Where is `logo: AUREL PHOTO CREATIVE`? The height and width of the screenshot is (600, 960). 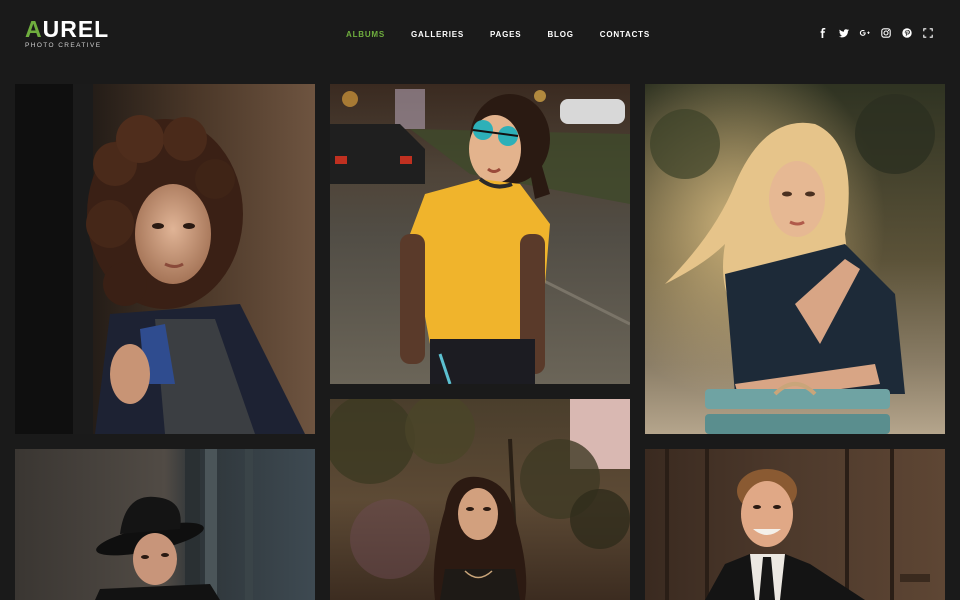 logo: AUREL PHOTO CREATIVE is located at coordinates (67, 34).